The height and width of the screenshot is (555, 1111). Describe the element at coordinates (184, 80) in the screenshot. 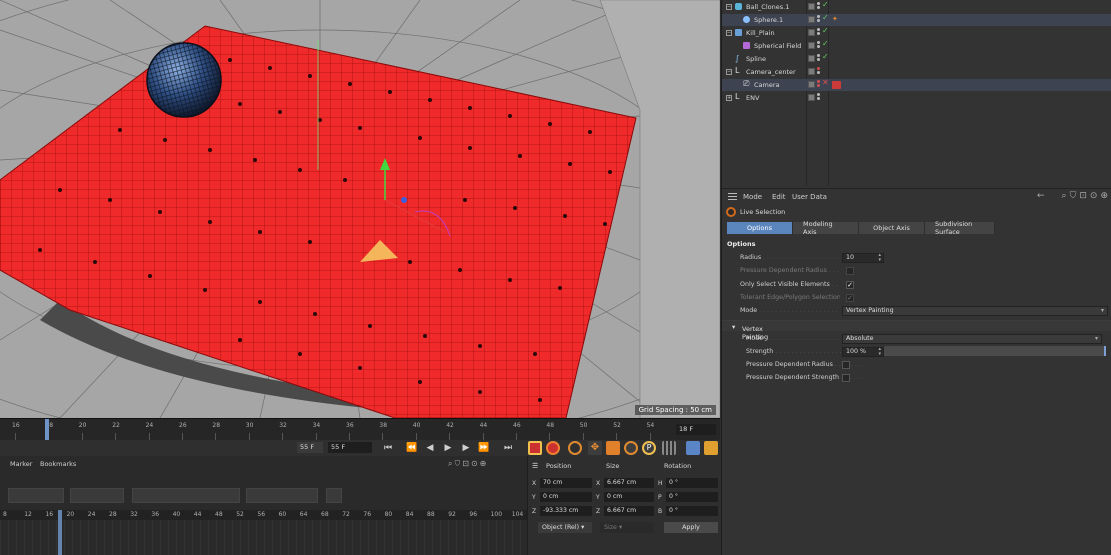

I see `sphere-ball` at that location.